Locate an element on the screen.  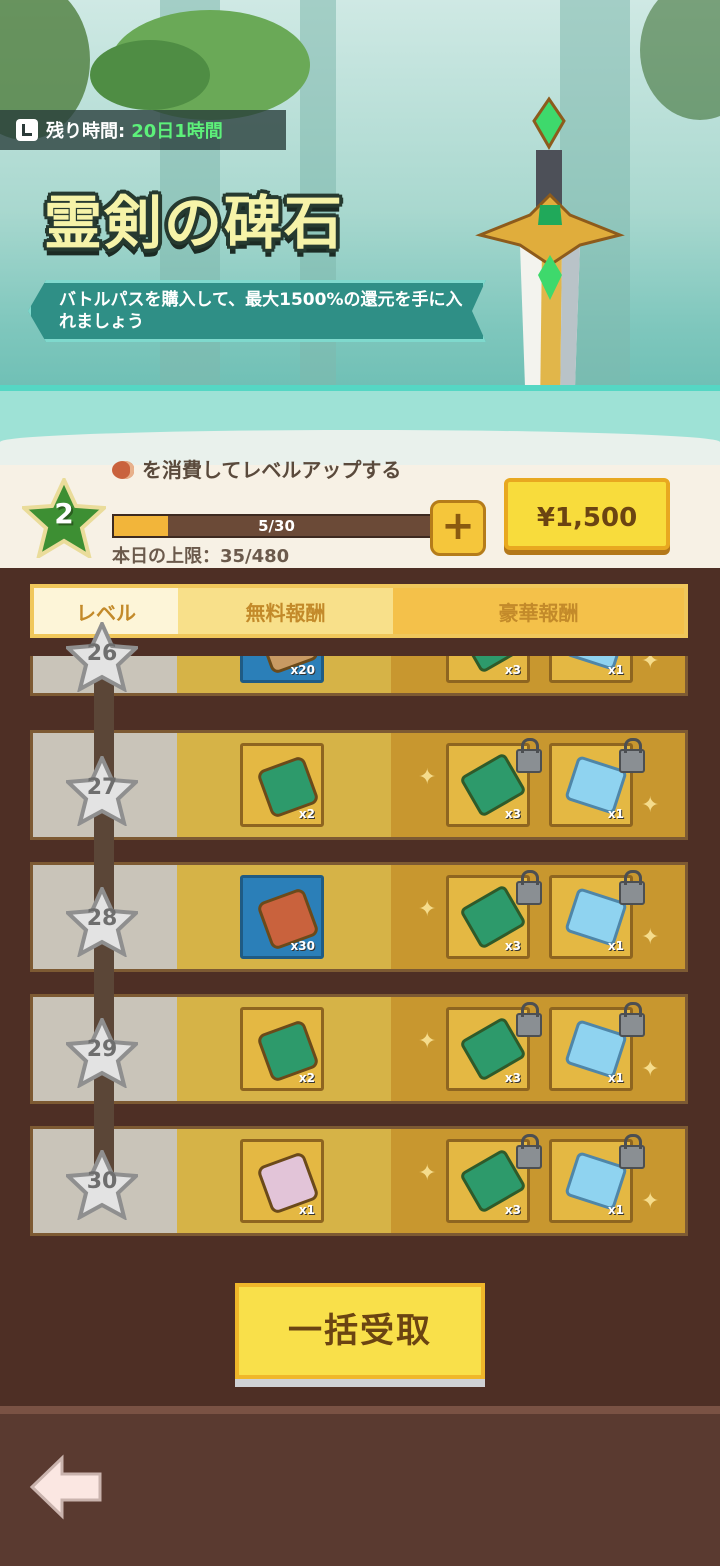
claim-all-button: 一括受取 is located at coordinates (360, 1331).